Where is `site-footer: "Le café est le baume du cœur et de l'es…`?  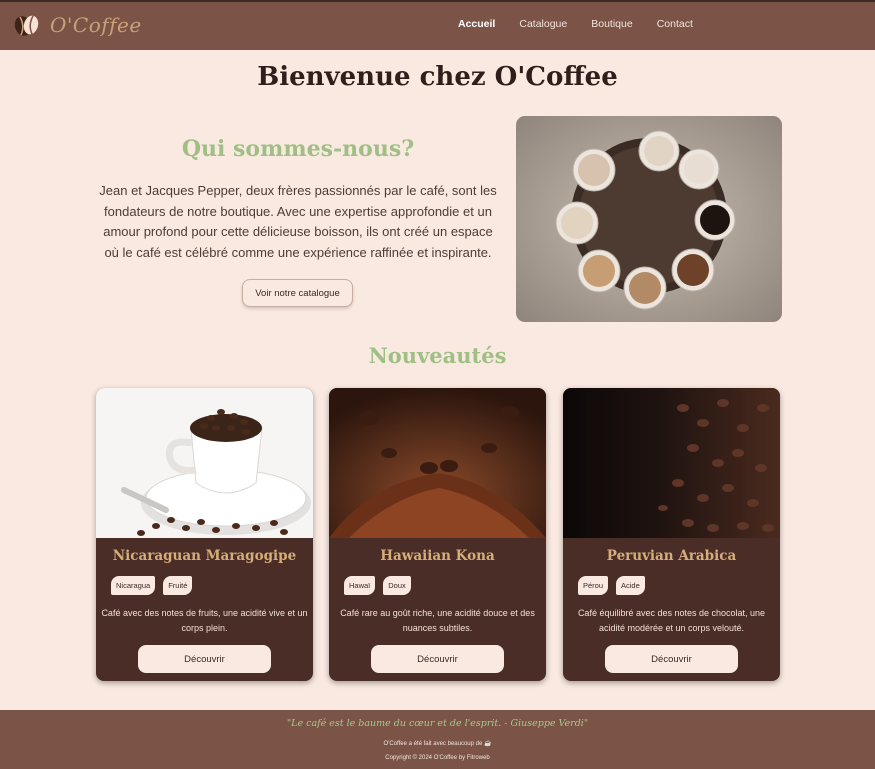
site-footer: "Le café est le baume du cœur et de l'es… is located at coordinates (437, 739).